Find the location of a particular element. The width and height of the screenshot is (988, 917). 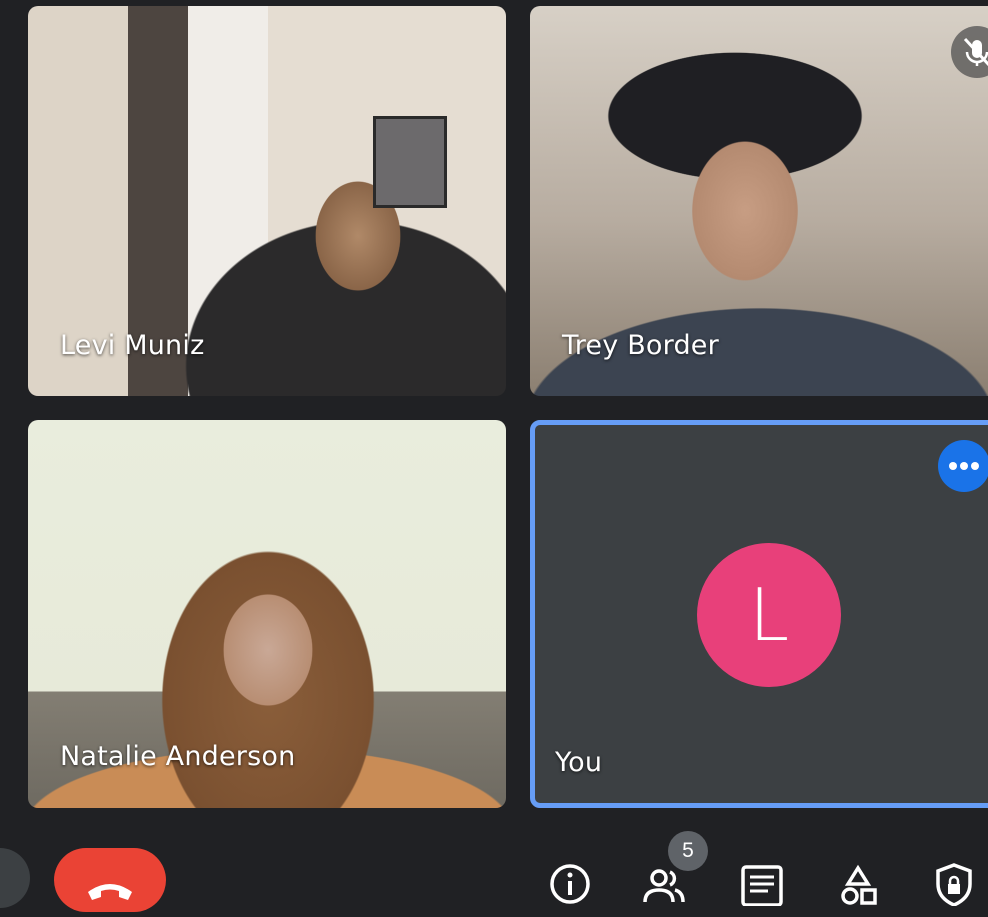

more-options-button is located at coordinates (963, 466).